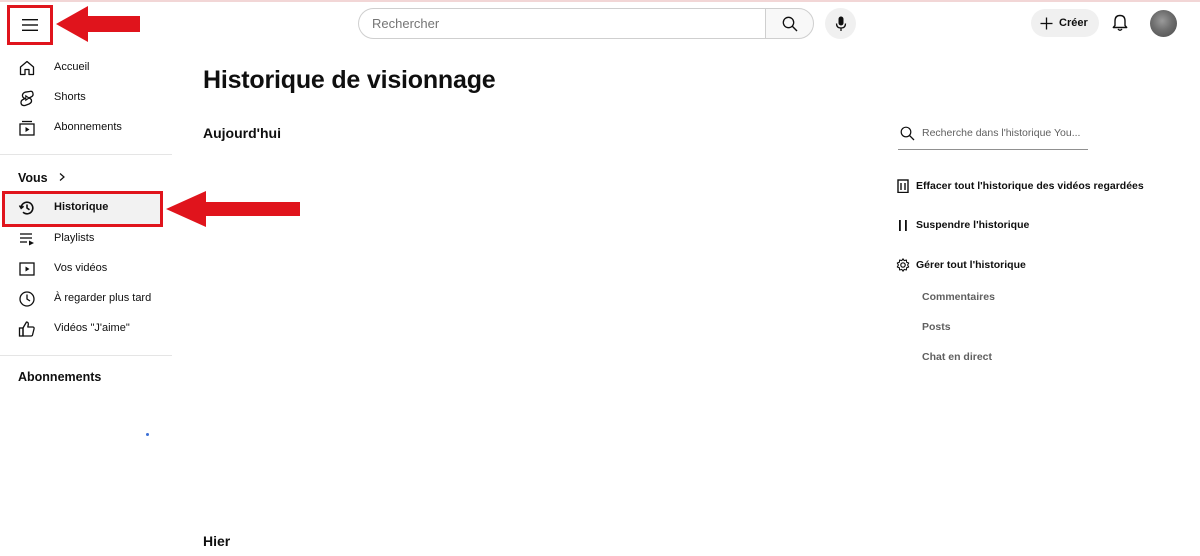 This screenshot has width=1200, height=556. I want to click on manage-history-label: Gérer tout l'historique, so click(971, 265).